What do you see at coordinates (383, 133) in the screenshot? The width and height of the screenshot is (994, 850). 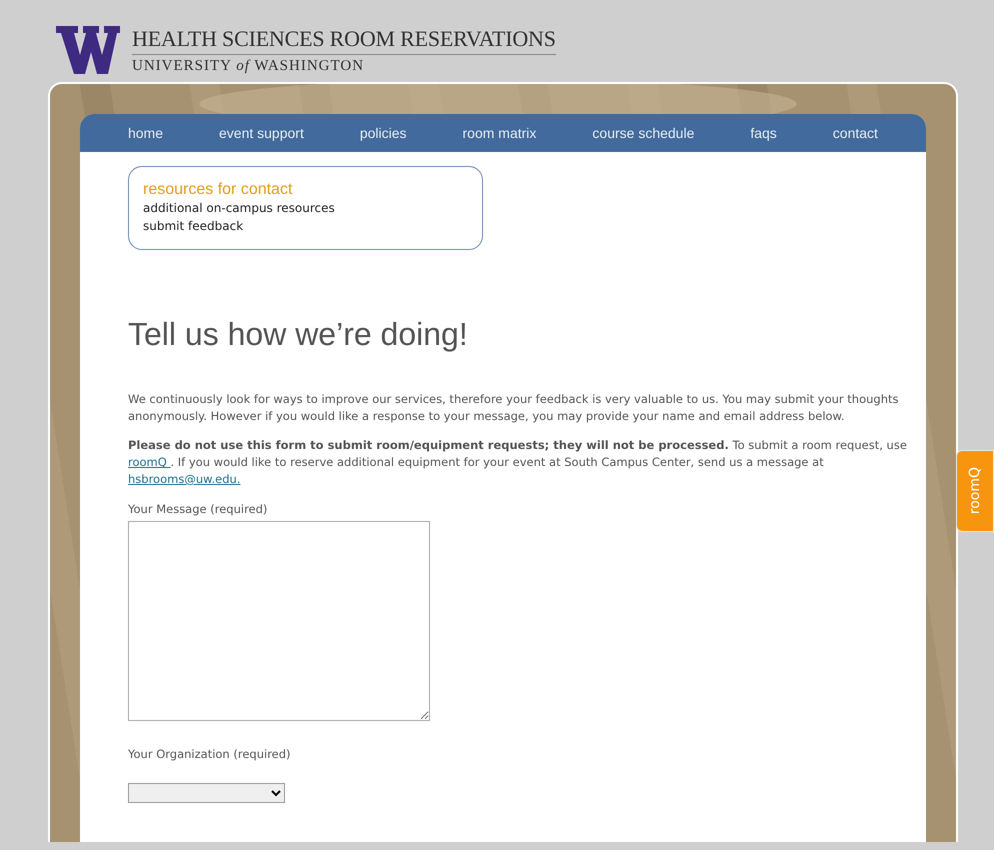 I see `nav-link: policies` at bounding box center [383, 133].